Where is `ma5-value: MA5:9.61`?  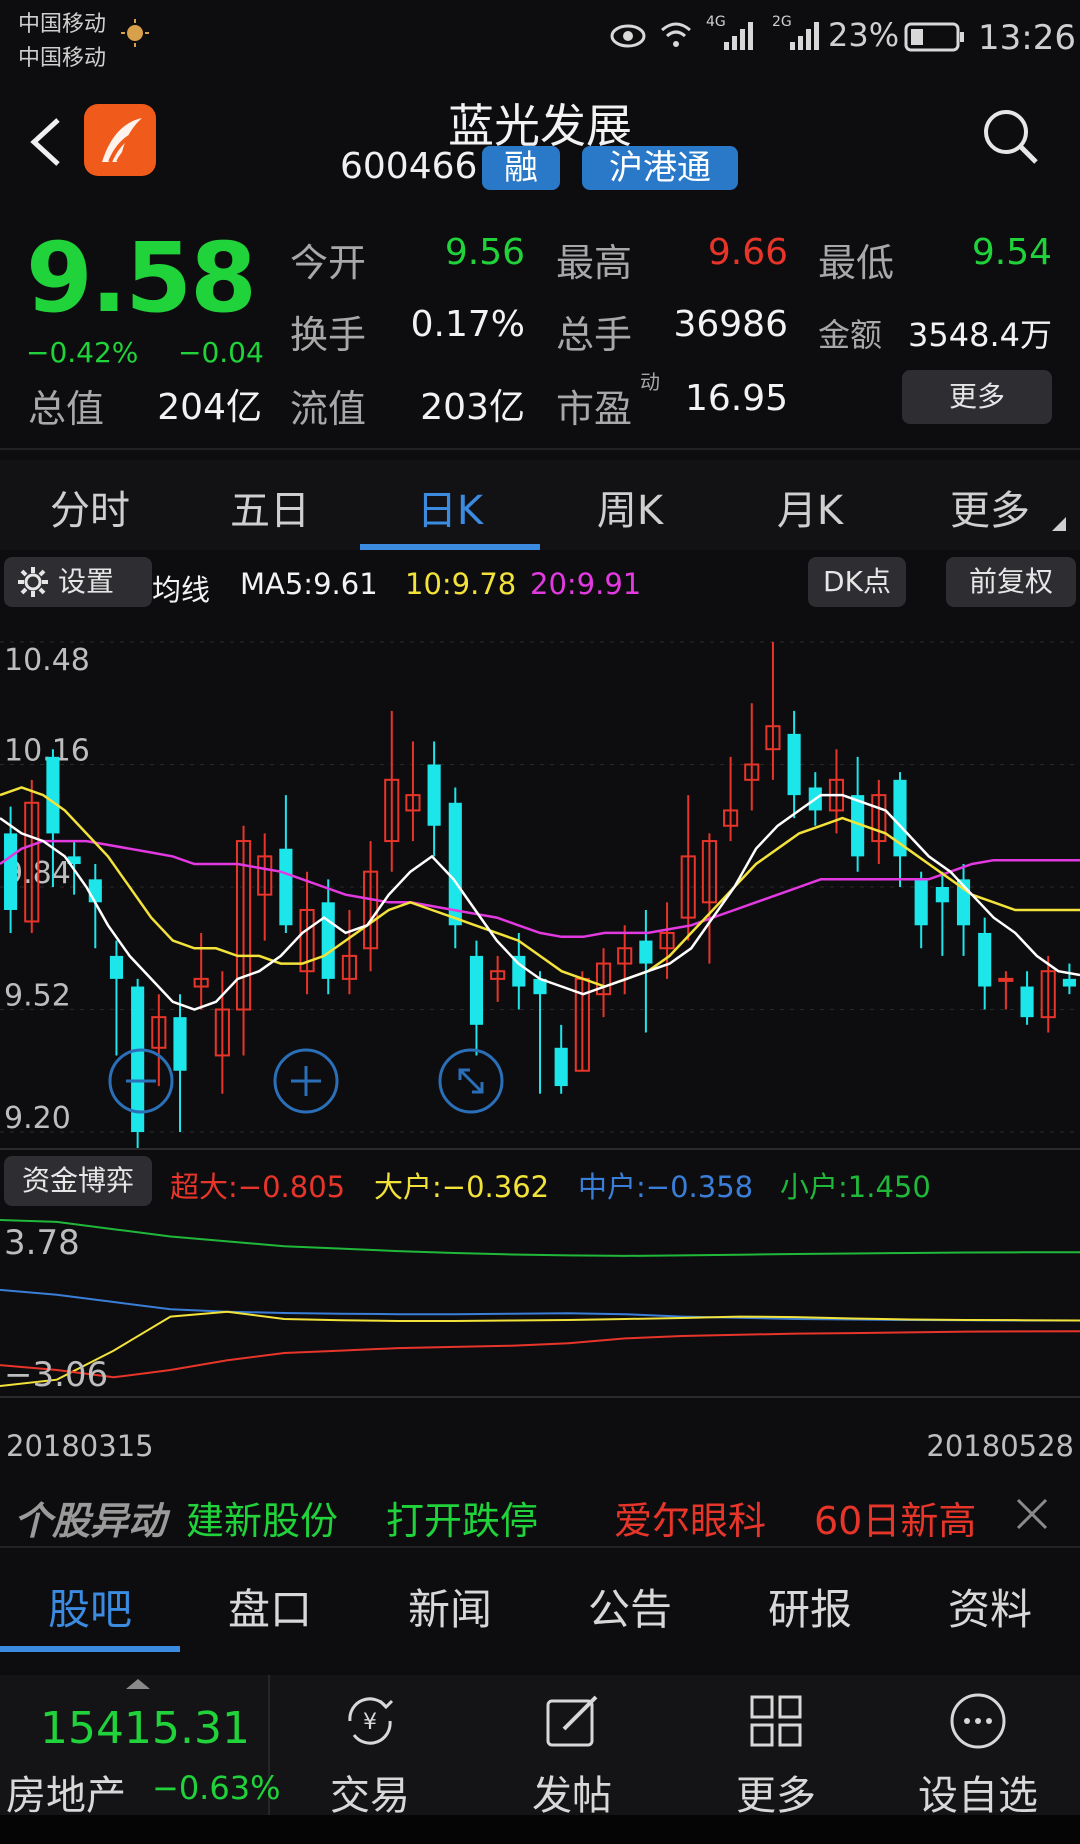
ma5-value: MA5:9.61 is located at coordinates (309, 584).